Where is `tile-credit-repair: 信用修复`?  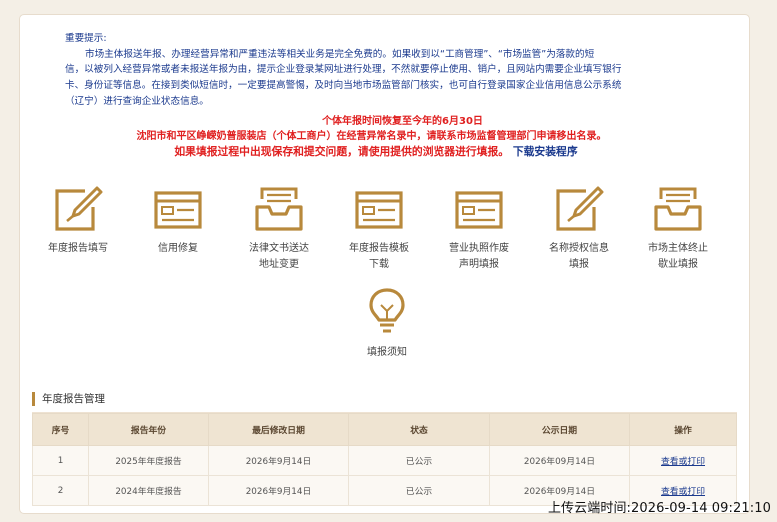 tile-credit-repair: 信用修复 is located at coordinates (178, 221).